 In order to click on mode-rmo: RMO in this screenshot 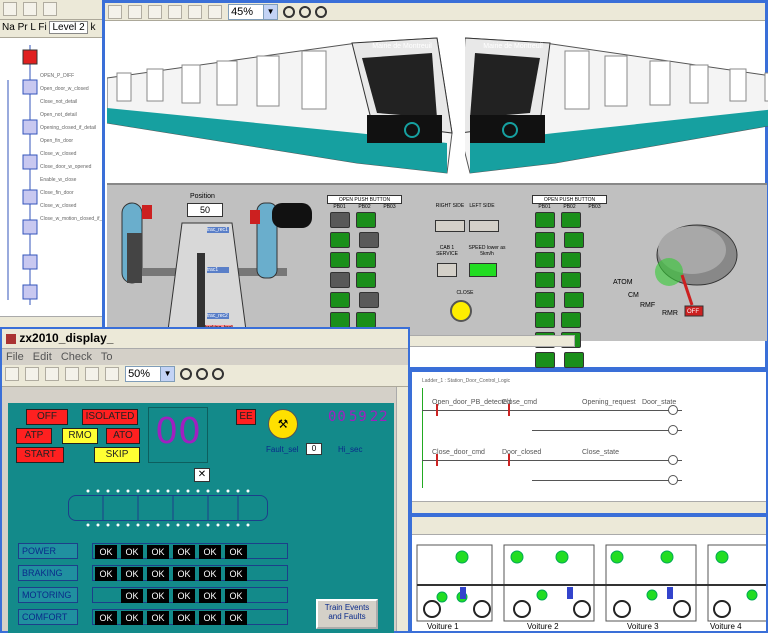, I will do `click(80, 436)`.